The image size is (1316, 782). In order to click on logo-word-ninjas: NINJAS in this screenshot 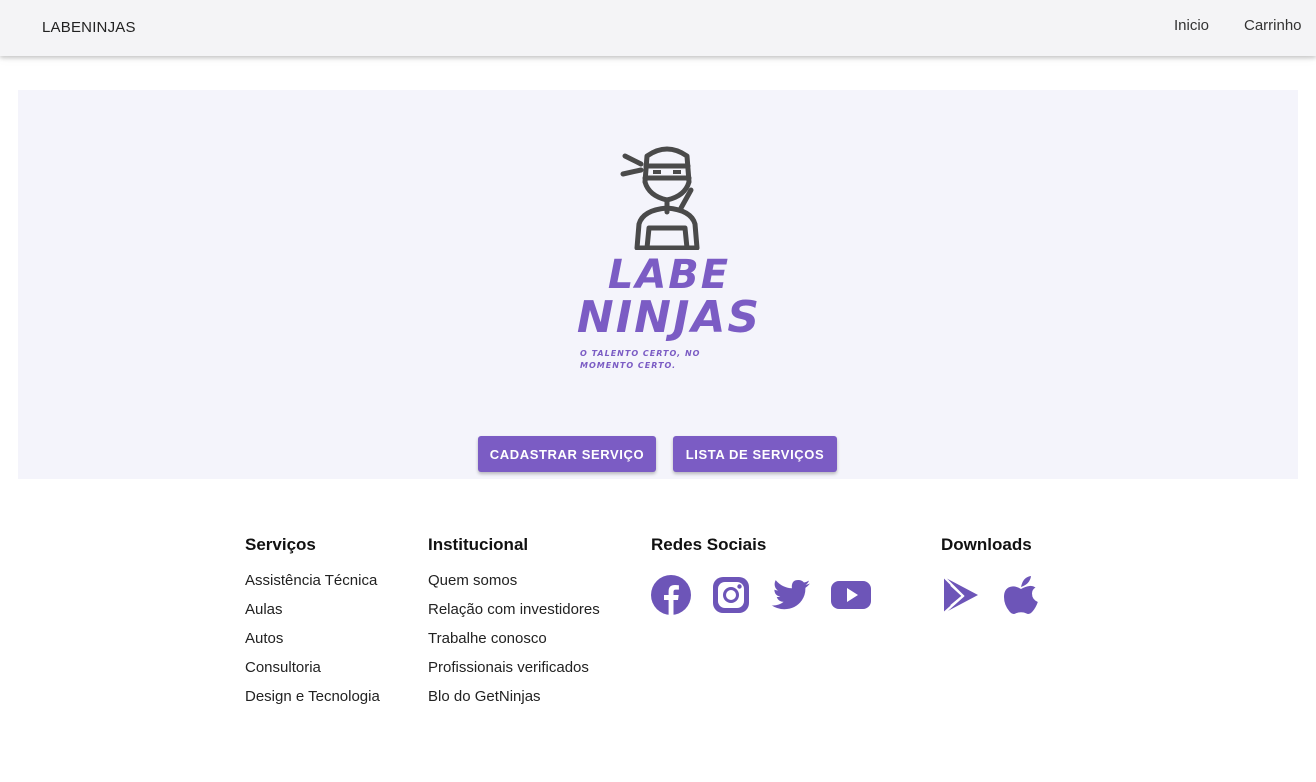, I will do `click(669, 317)`.